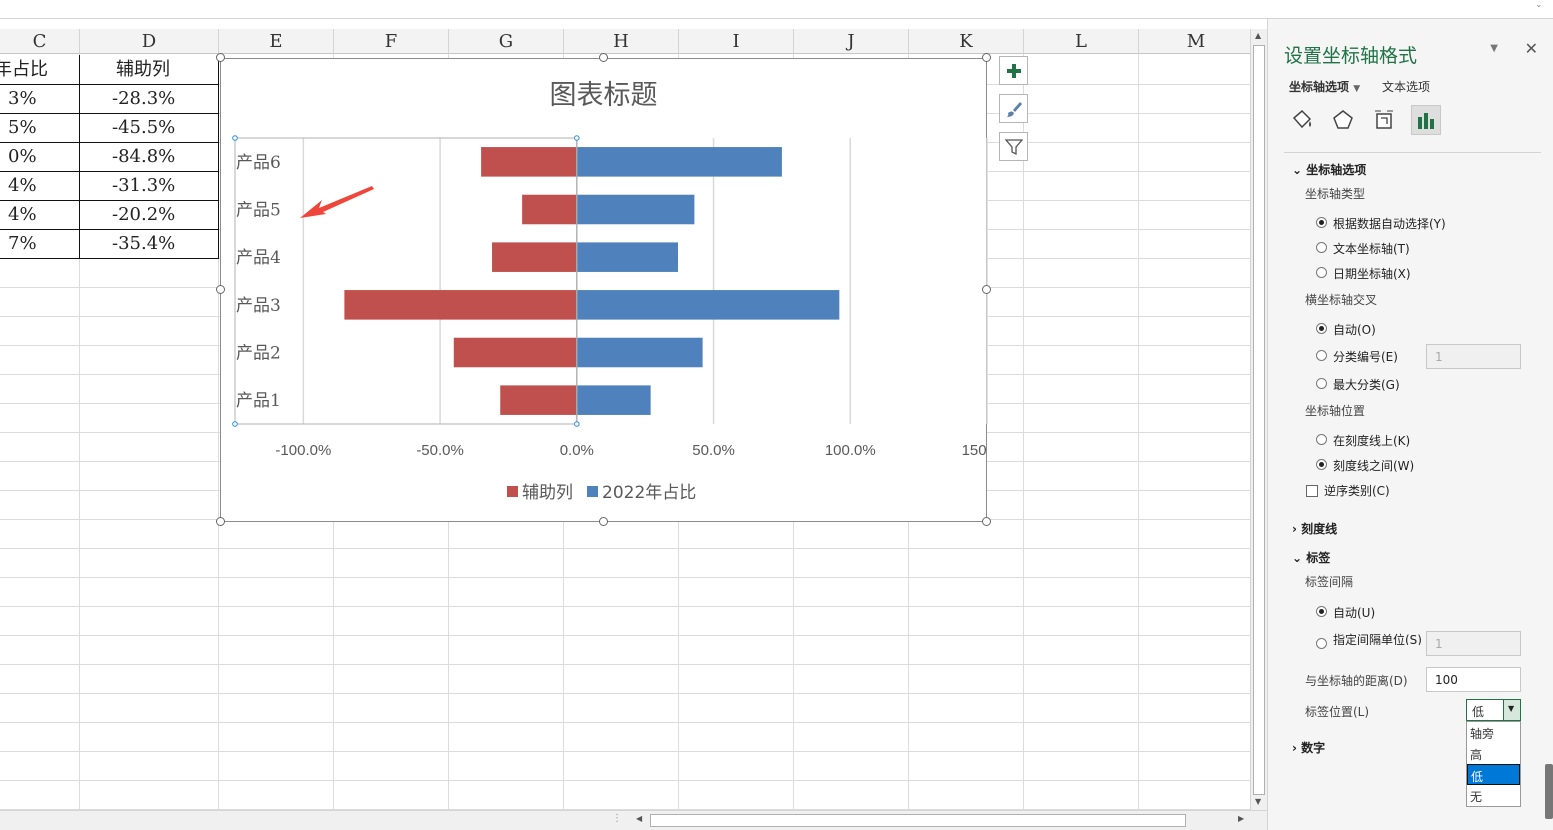  What do you see at coordinates (506, 41) in the screenshot?
I see `column-header-g: G` at bounding box center [506, 41].